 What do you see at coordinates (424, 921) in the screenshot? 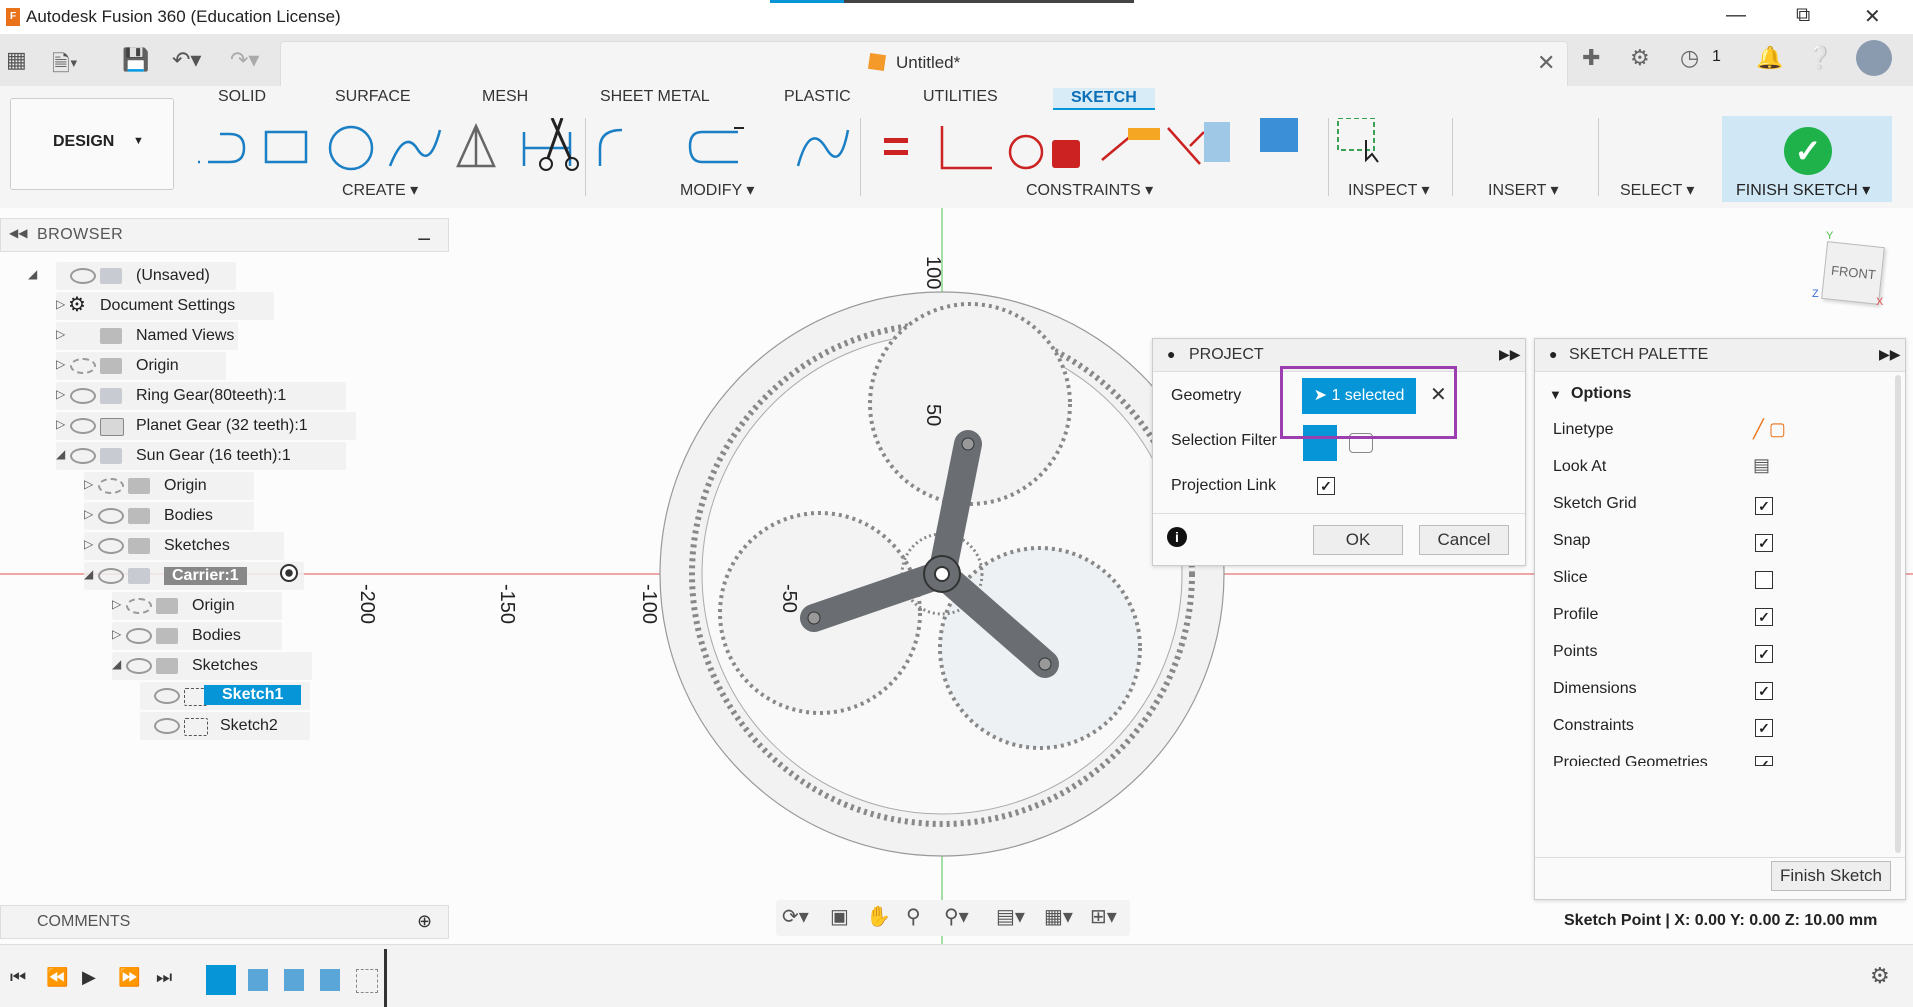
I see `add-comment-icon: ⊕` at bounding box center [424, 921].